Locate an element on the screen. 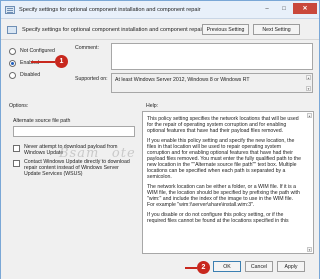 The height and width of the screenshot is (279, 320). next-setting-button: Next Setting is located at coordinates (276, 29).